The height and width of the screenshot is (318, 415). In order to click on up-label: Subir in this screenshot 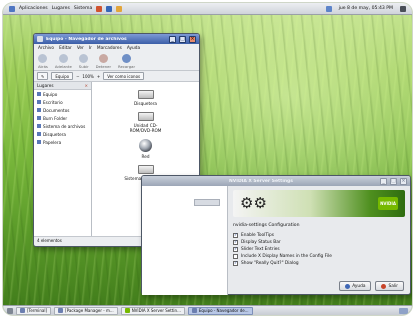, I will do `click(83, 66)`.